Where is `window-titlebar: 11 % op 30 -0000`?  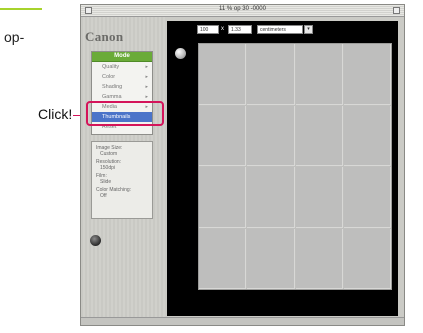 window-titlebar: 11 % op 30 -0000 is located at coordinates (242, 11).